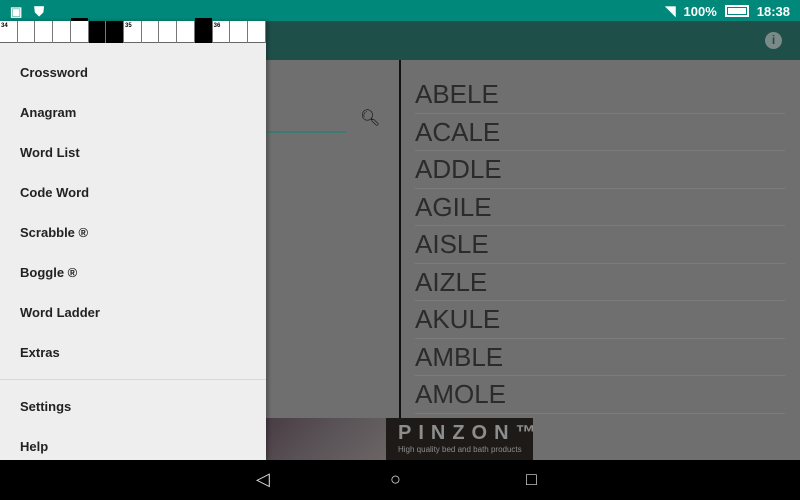  I want to click on word-list-item: ADDLE, so click(600, 170).